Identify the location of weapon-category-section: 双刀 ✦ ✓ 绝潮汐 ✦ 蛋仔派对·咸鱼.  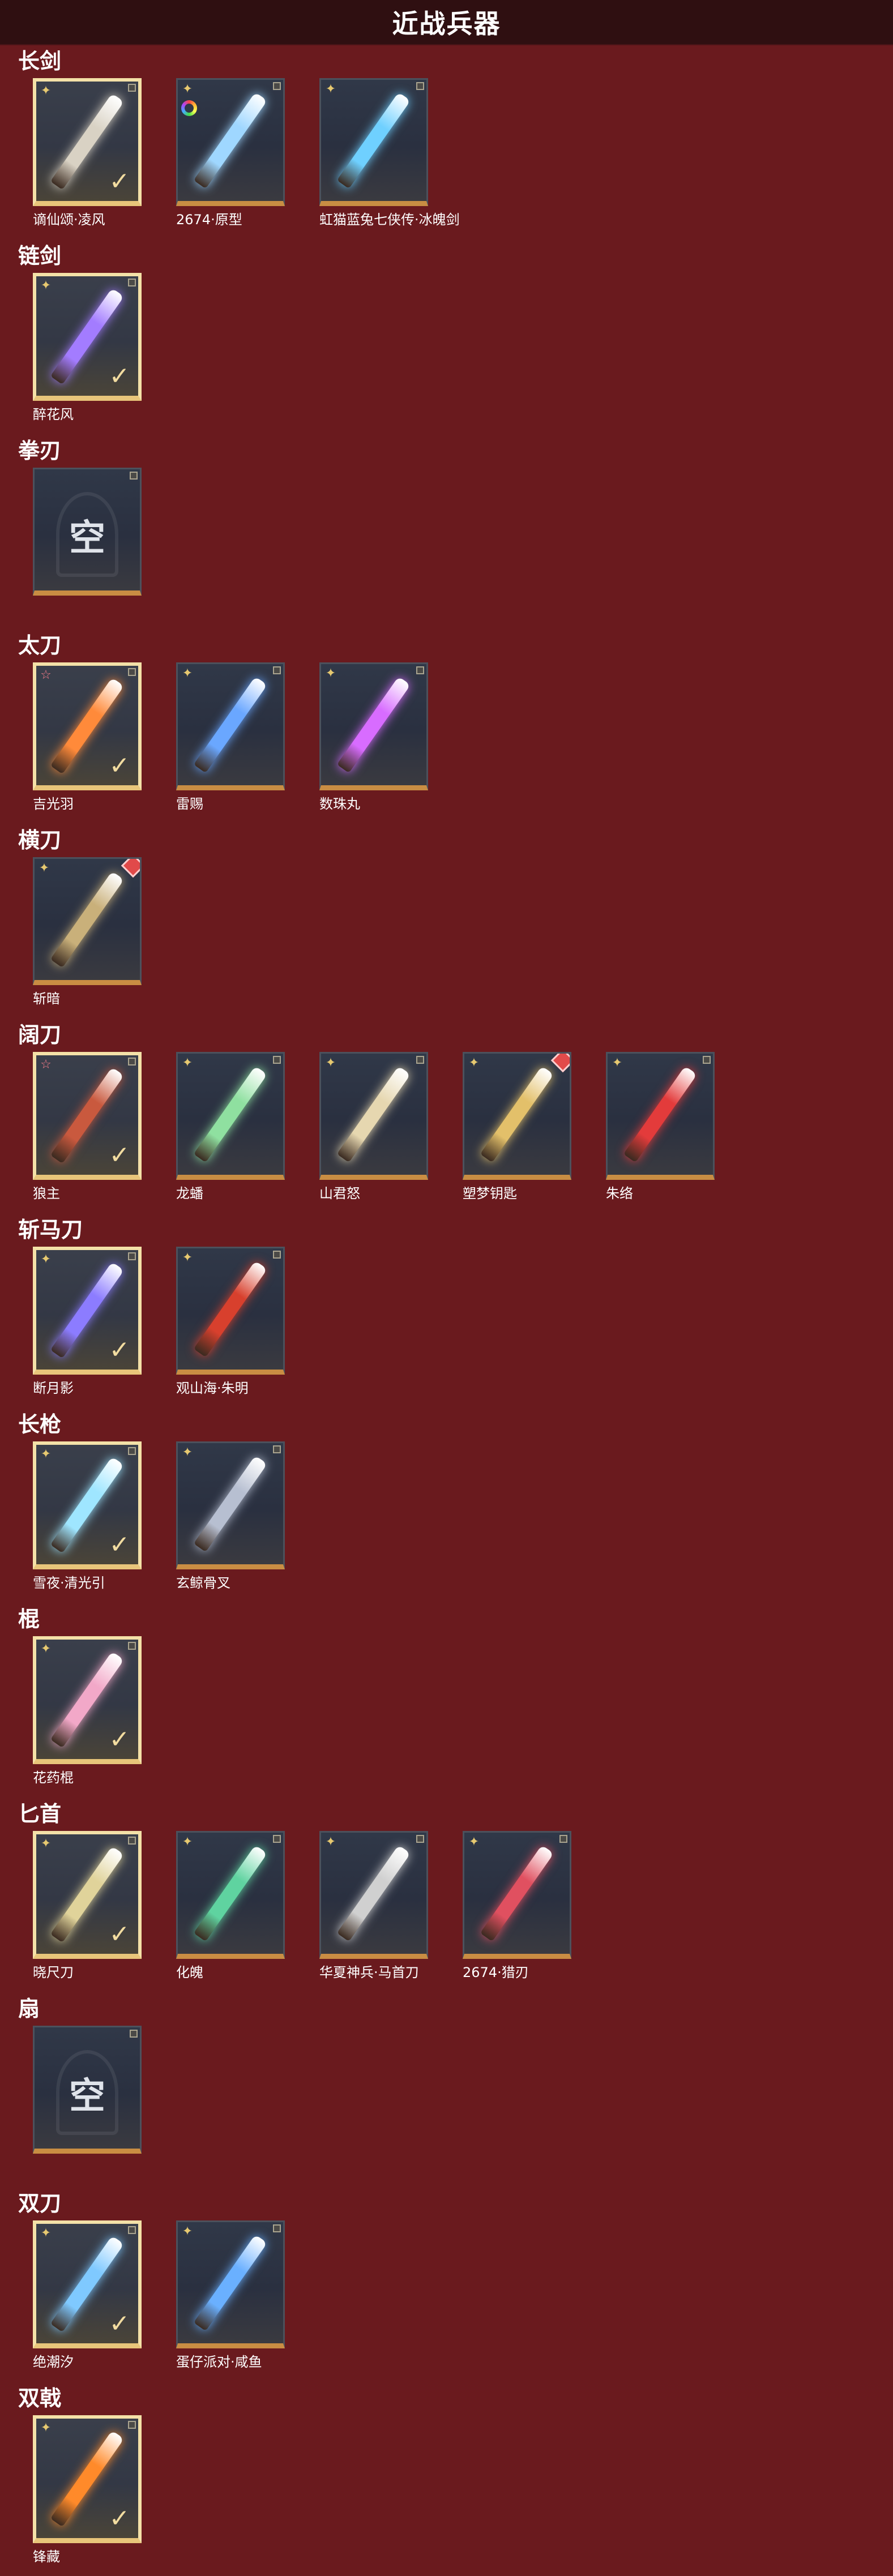
(447, 2284).